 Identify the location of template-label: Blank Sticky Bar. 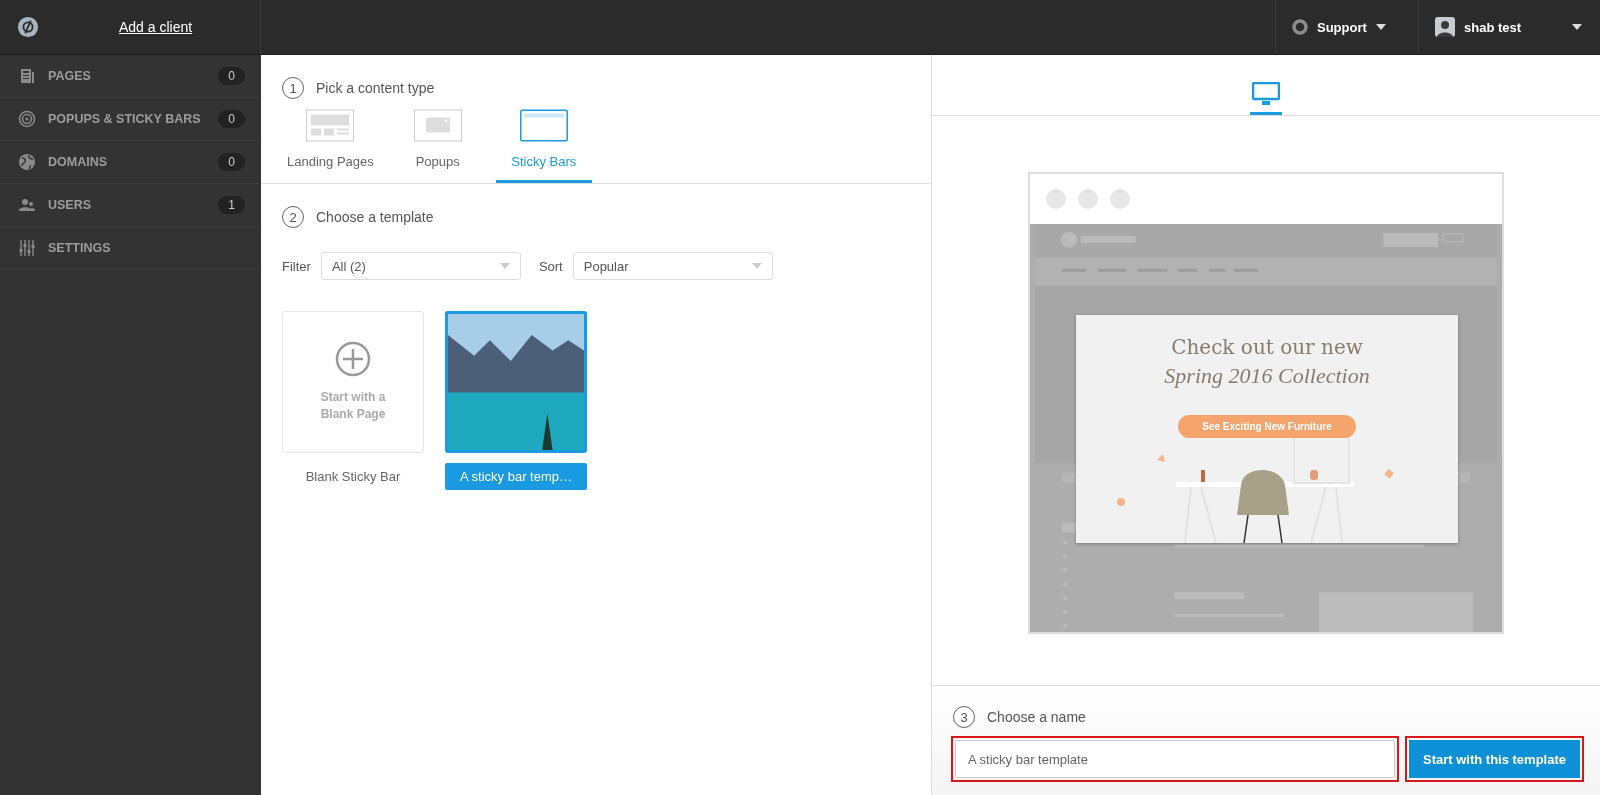
(353, 477).